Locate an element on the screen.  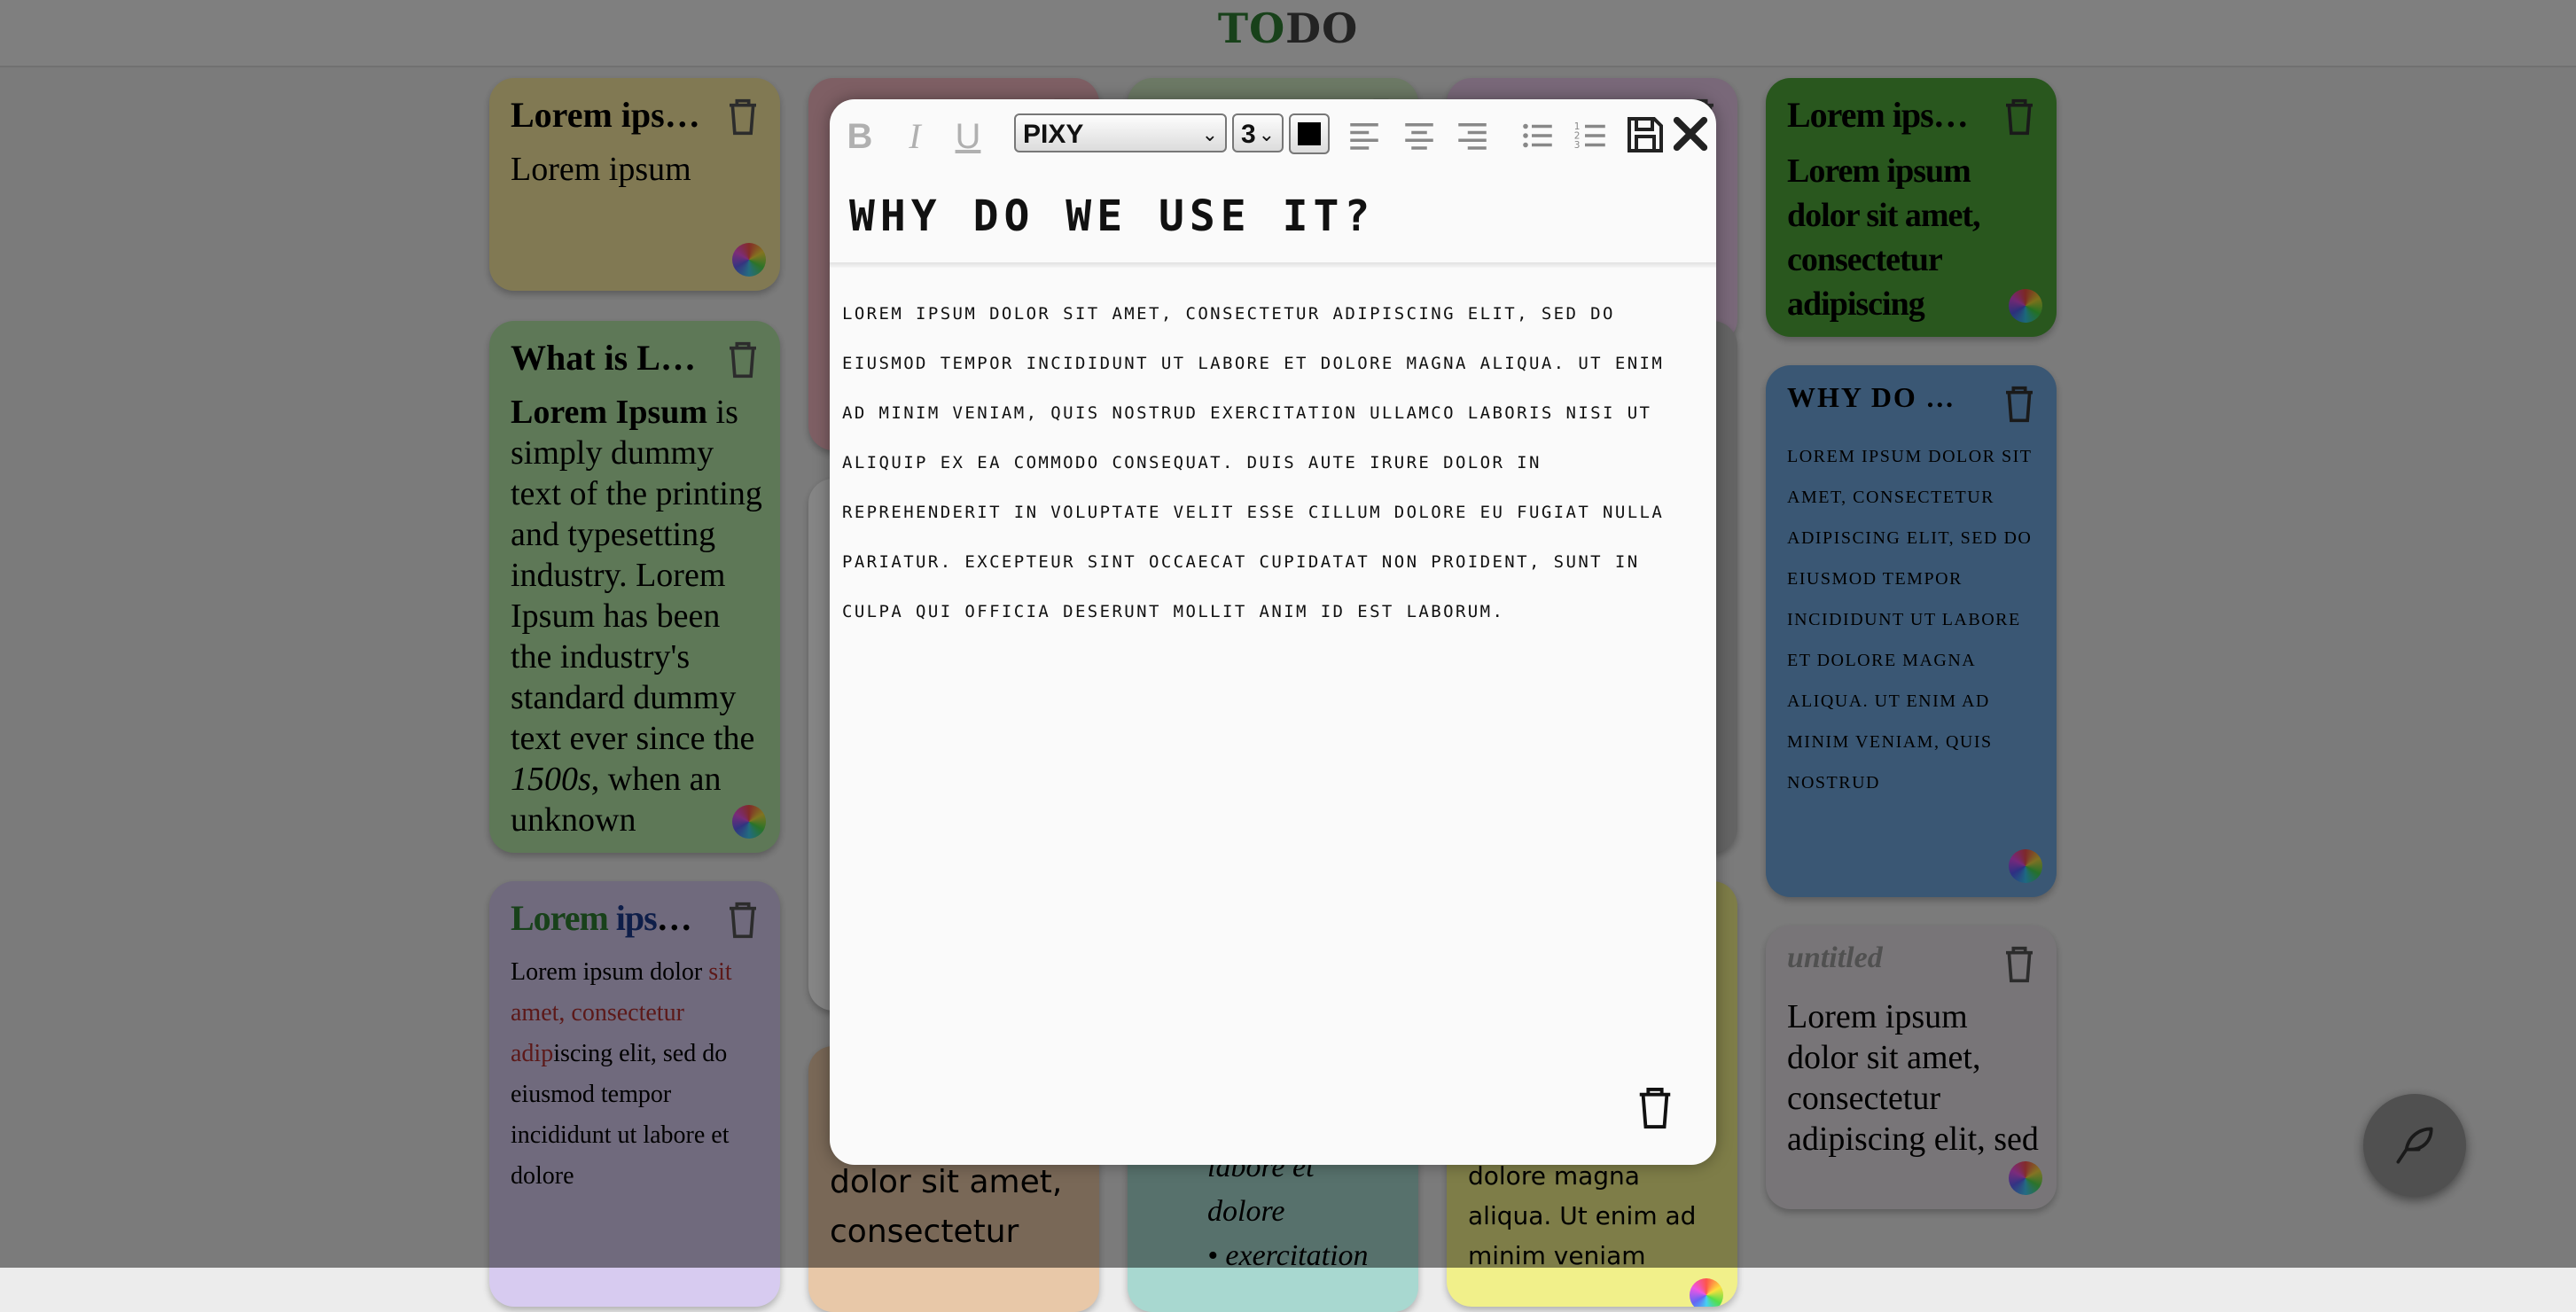
color-wheel-icon is located at coordinates (1706, 1292).